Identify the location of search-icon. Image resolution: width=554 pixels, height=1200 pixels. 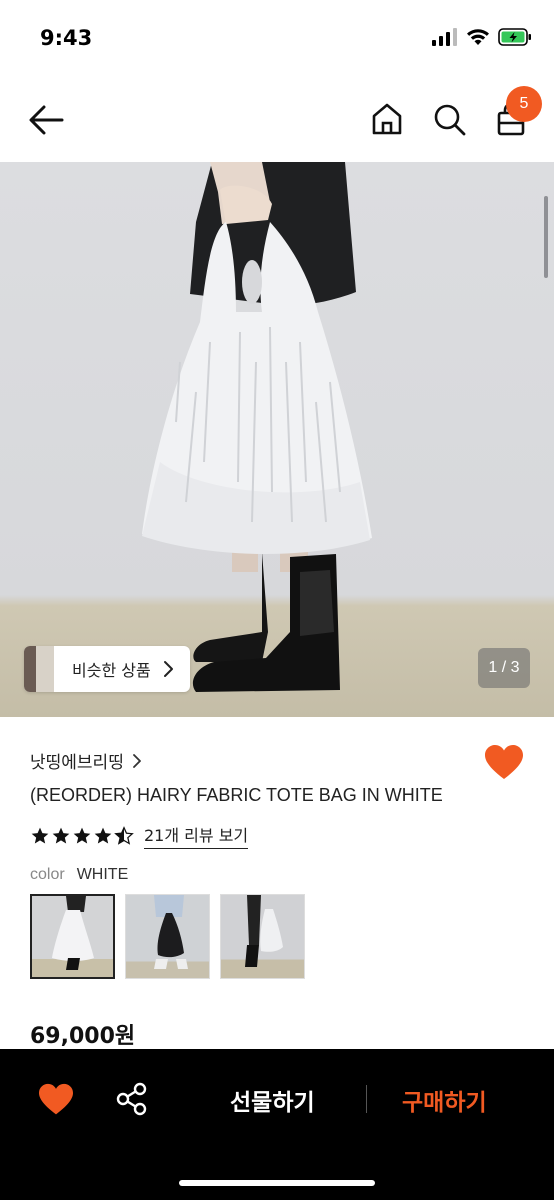
(450, 120).